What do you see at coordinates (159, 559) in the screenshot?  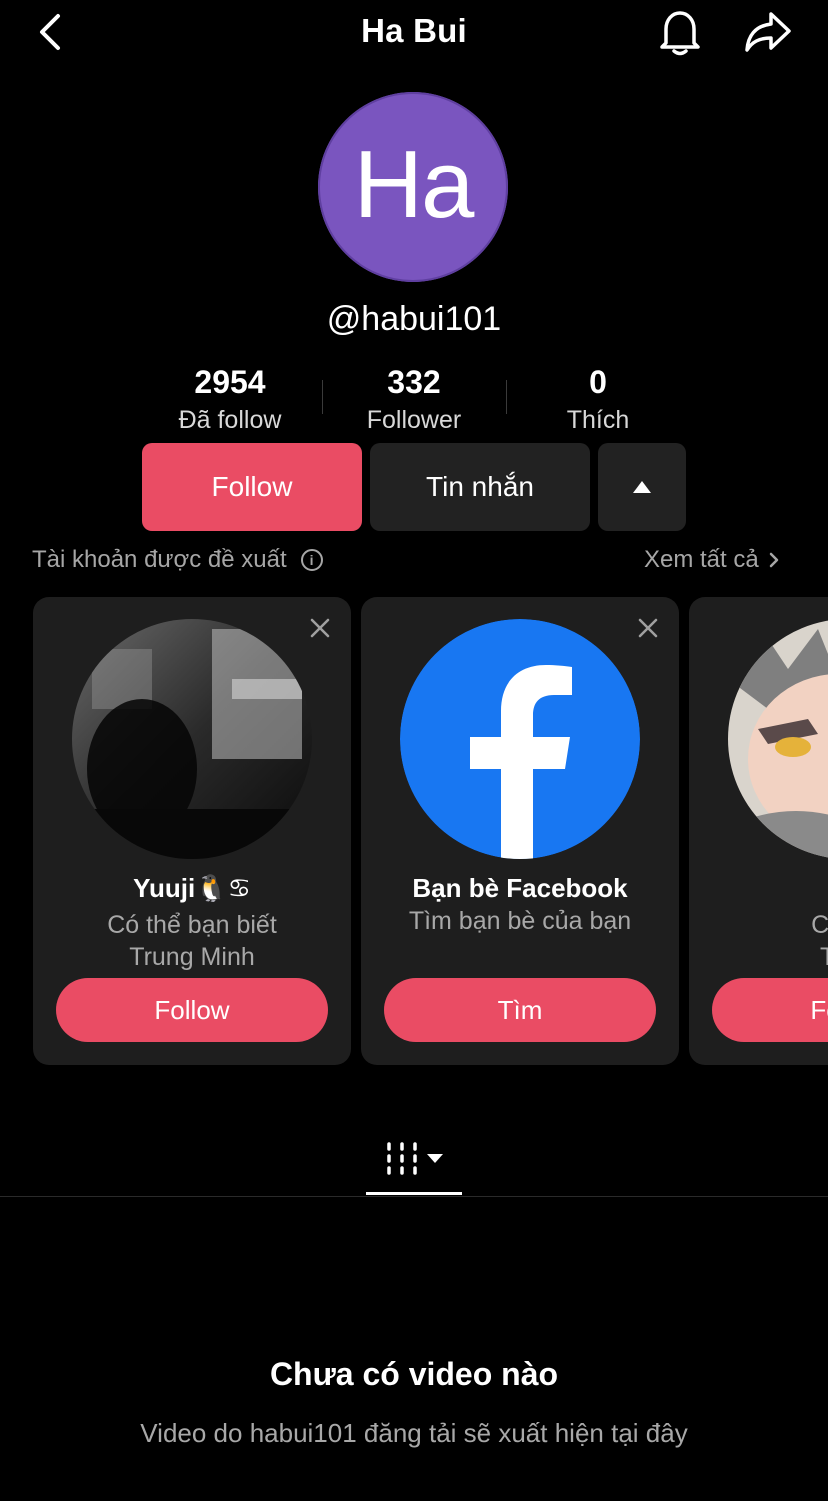 I see `suggested-accounts-title: Tài khoản được đề xuất` at bounding box center [159, 559].